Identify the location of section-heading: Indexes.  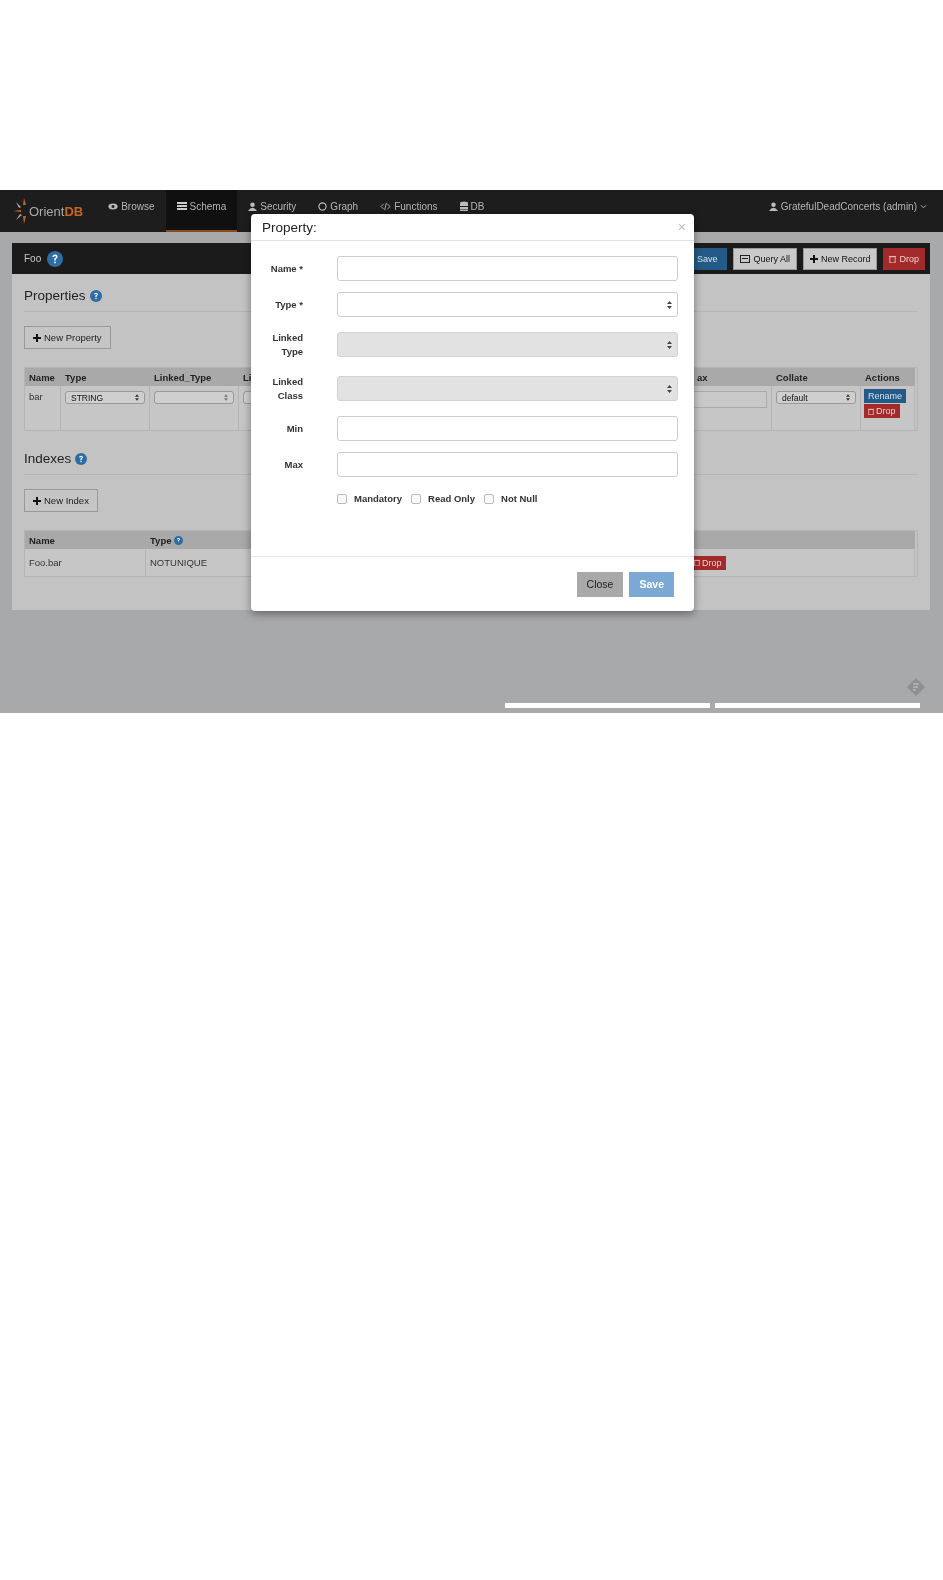
(48, 458).